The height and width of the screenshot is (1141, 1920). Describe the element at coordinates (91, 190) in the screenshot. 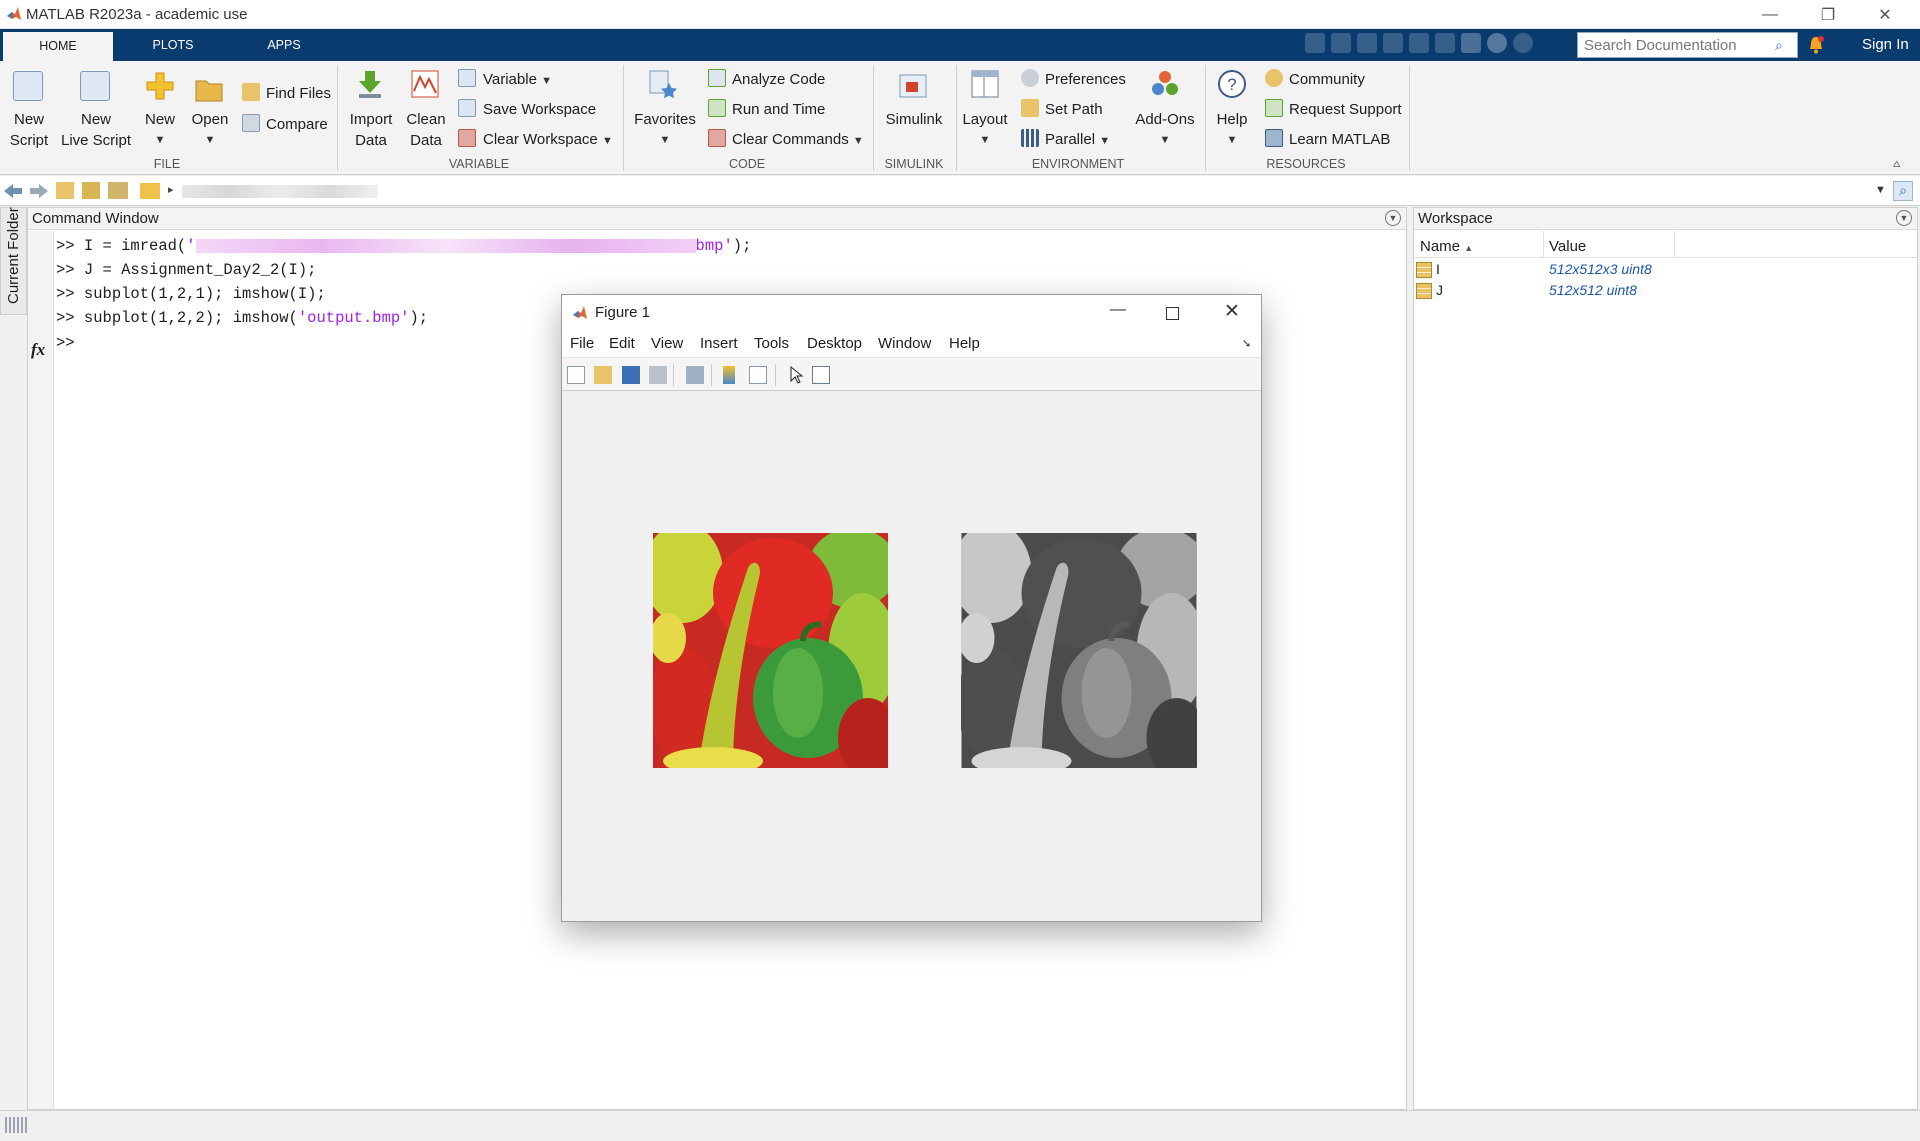

I see `browse-folder-icon` at that location.